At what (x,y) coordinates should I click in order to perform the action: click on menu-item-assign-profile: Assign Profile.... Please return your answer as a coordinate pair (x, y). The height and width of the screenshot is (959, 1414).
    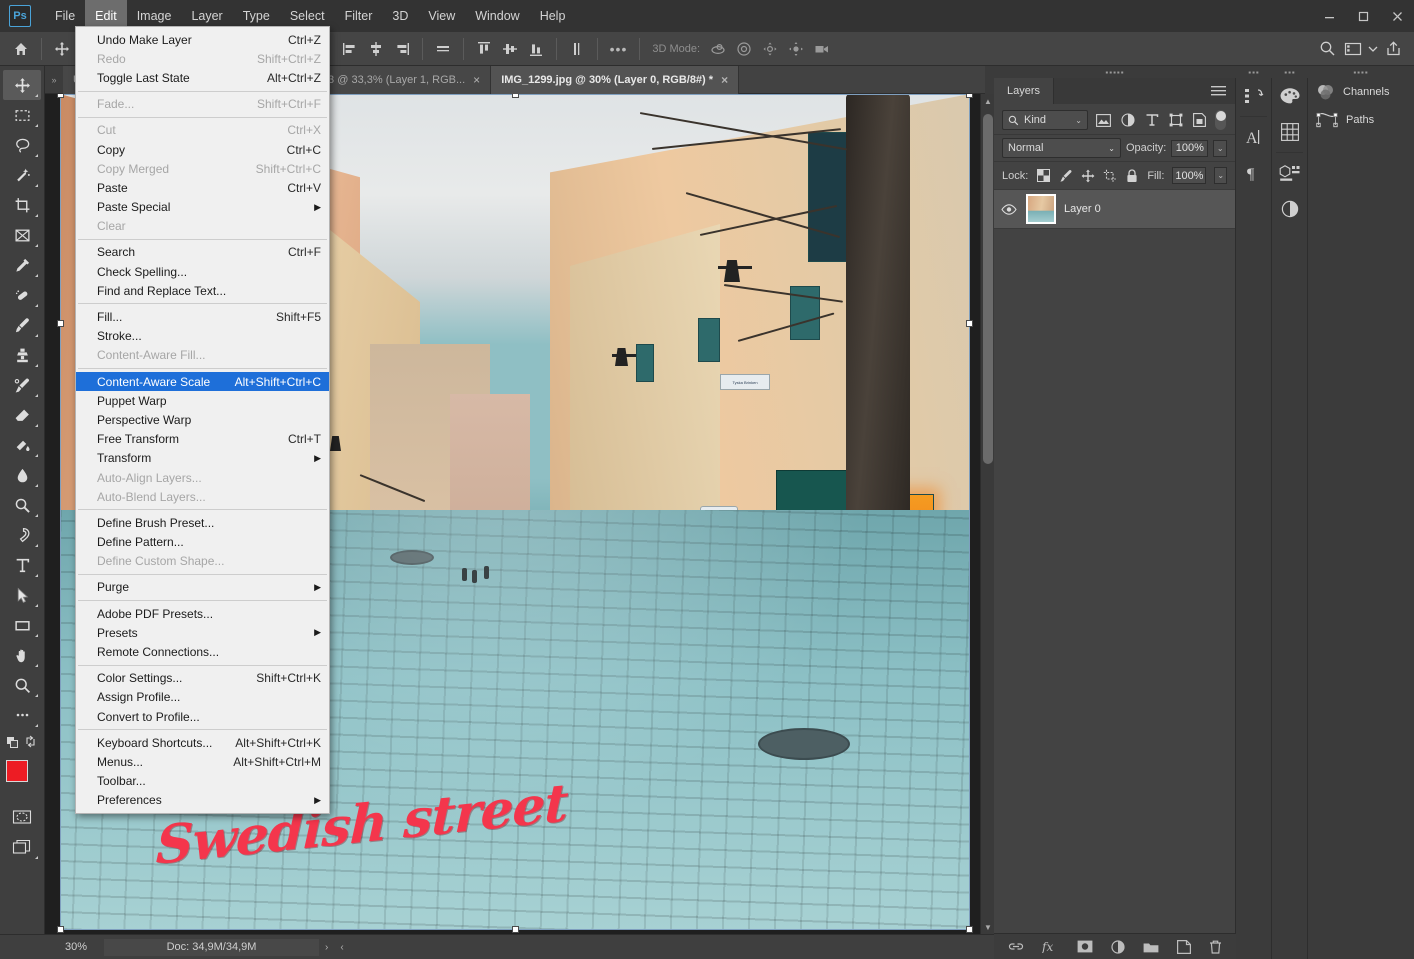
    Looking at the image, I should click on (202, 697).